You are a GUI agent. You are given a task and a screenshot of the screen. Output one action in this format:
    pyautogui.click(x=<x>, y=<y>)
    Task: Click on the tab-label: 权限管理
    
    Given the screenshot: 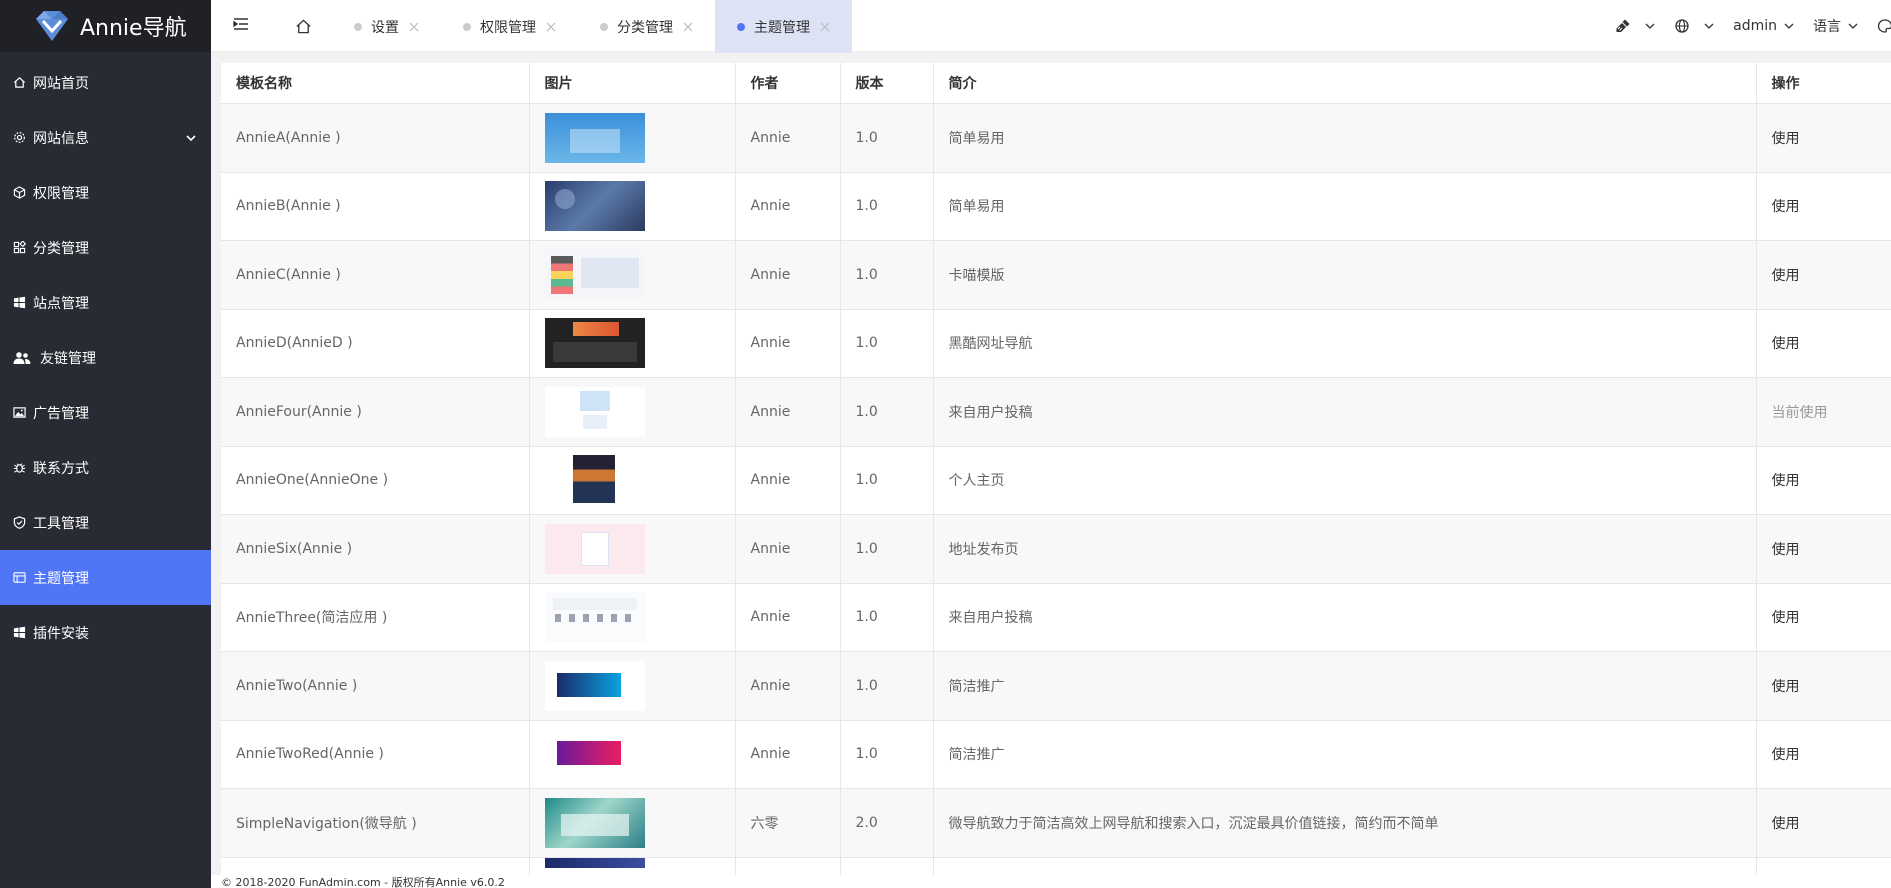 What is the action you would take?
    pyautogui.click(x=508, y=27)
    